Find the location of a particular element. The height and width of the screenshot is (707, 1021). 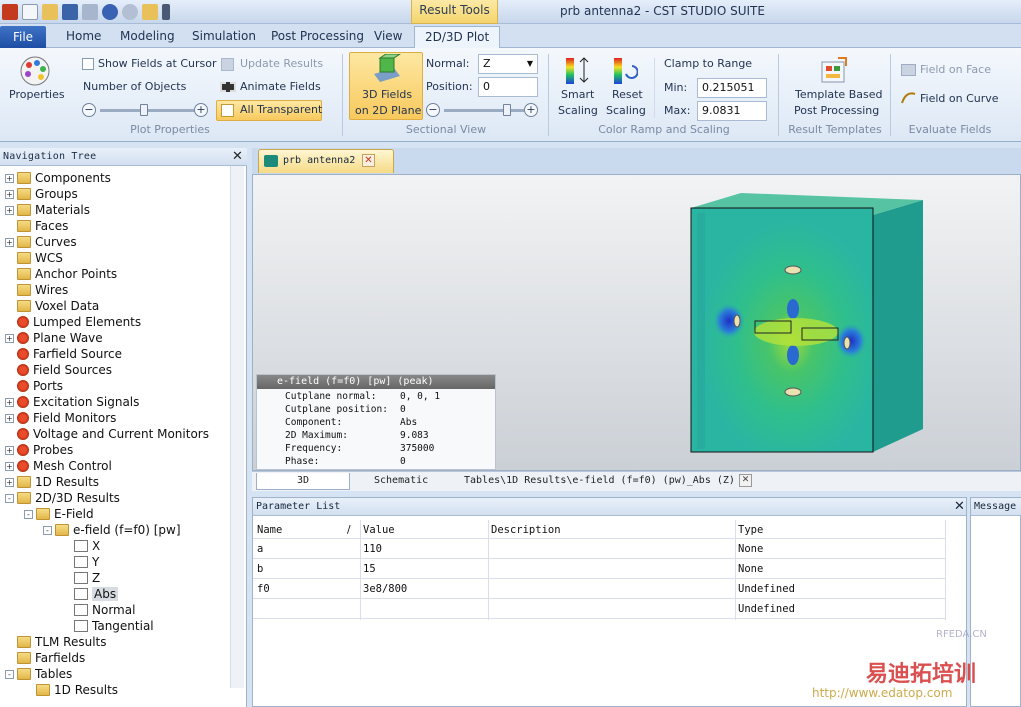

tab-schematic: Schematic is located at coordinates (401, 481).